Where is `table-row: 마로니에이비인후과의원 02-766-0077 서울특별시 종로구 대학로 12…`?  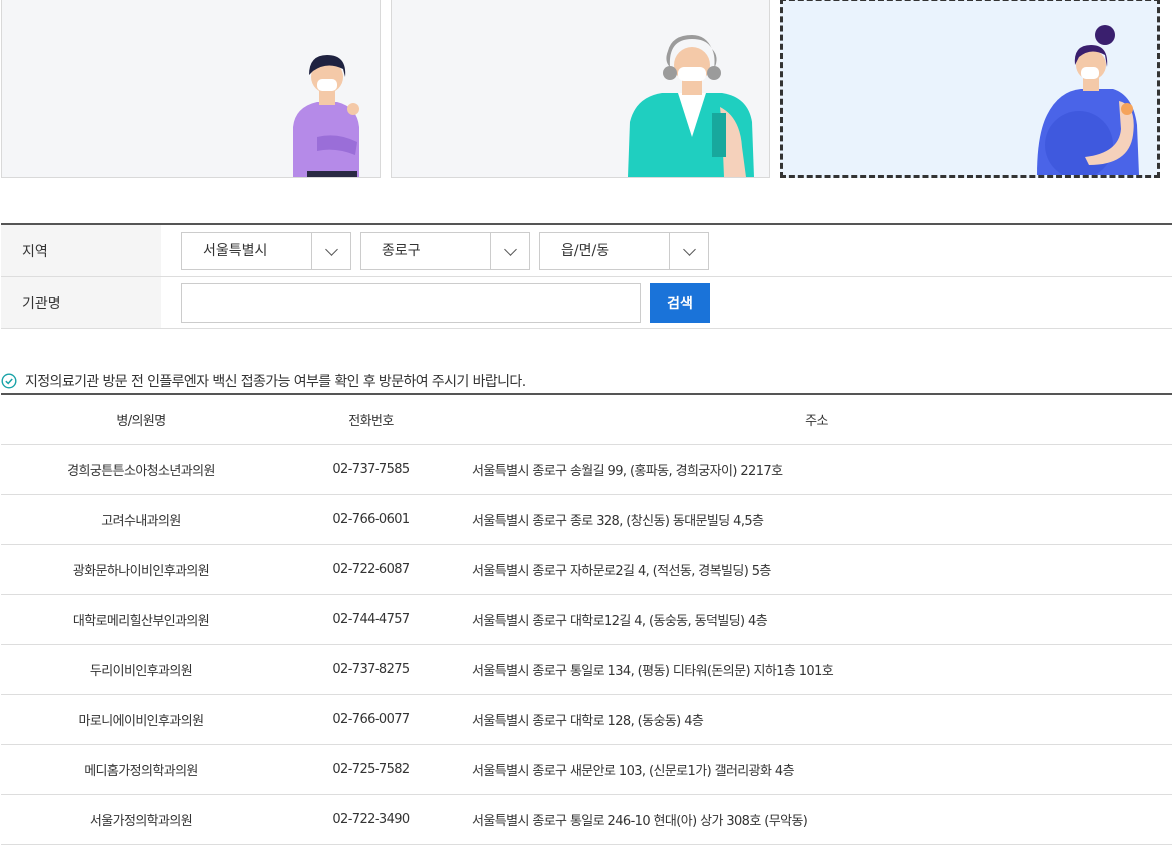 table-row: 마로니에이비인후과의원 02-766-0077 서울특별시 종로구 대학로 12… is located at coordinates (586, 719).